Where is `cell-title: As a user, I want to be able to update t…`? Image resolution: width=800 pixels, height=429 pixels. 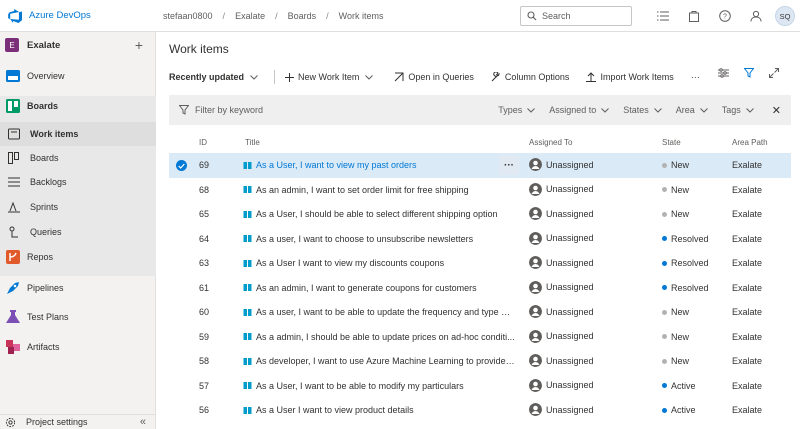 cell-title: As a user, I want to be able to update t… is located at coordinates (379, 312).